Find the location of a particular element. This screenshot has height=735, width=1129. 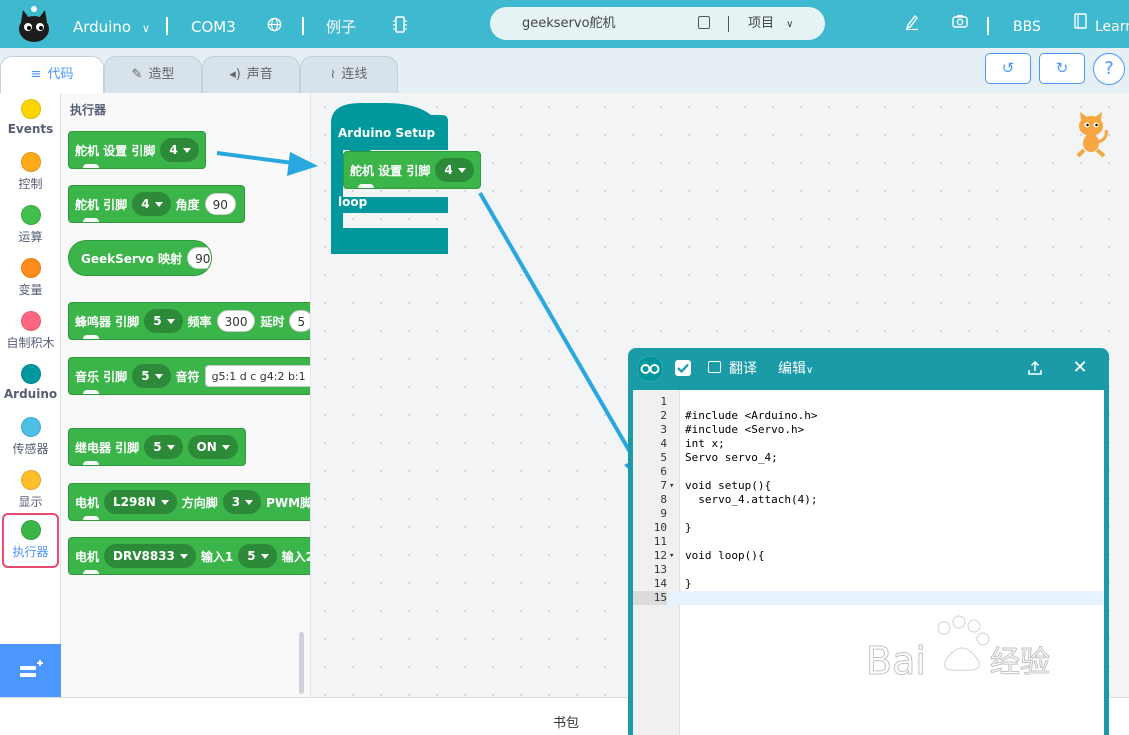

state-dropdown: ON is located at coordinates (212, 447).